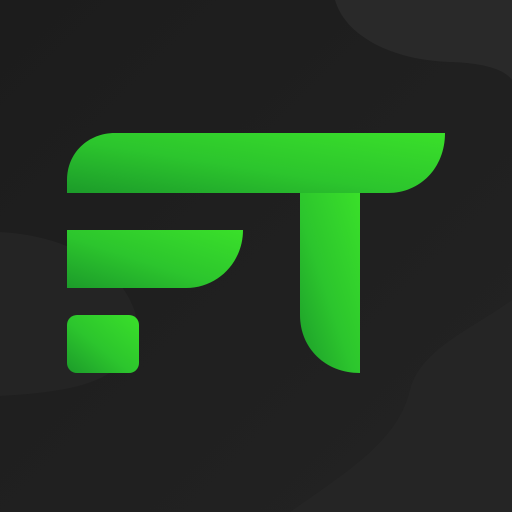  I want to click on logo-f-bottom-block, so click(103, 344).